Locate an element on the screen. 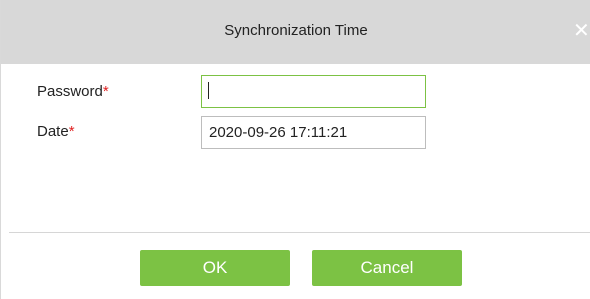 This screenshot has height=299, width=590. date-label-text: Date is located at coordinates (53, 131).